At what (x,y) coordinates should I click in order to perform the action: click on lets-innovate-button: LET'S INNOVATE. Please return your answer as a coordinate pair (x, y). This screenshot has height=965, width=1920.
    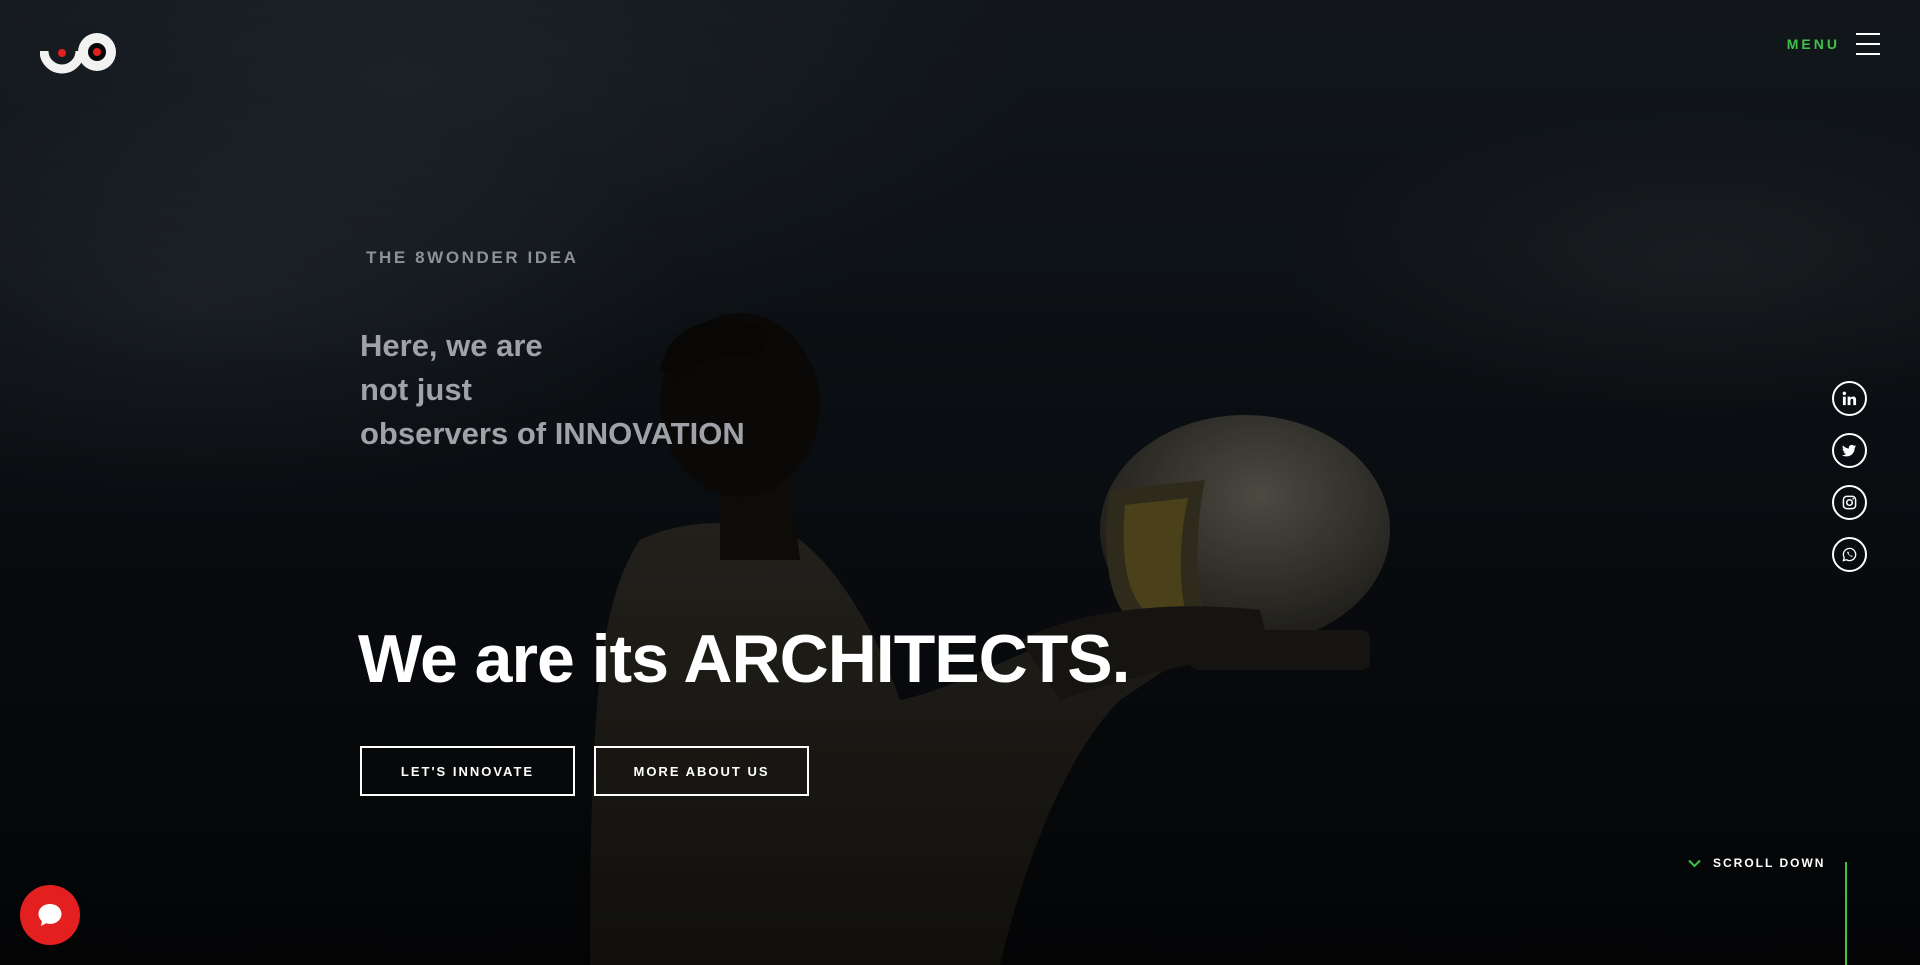
    Looking at the image, I should click on (467, 771).